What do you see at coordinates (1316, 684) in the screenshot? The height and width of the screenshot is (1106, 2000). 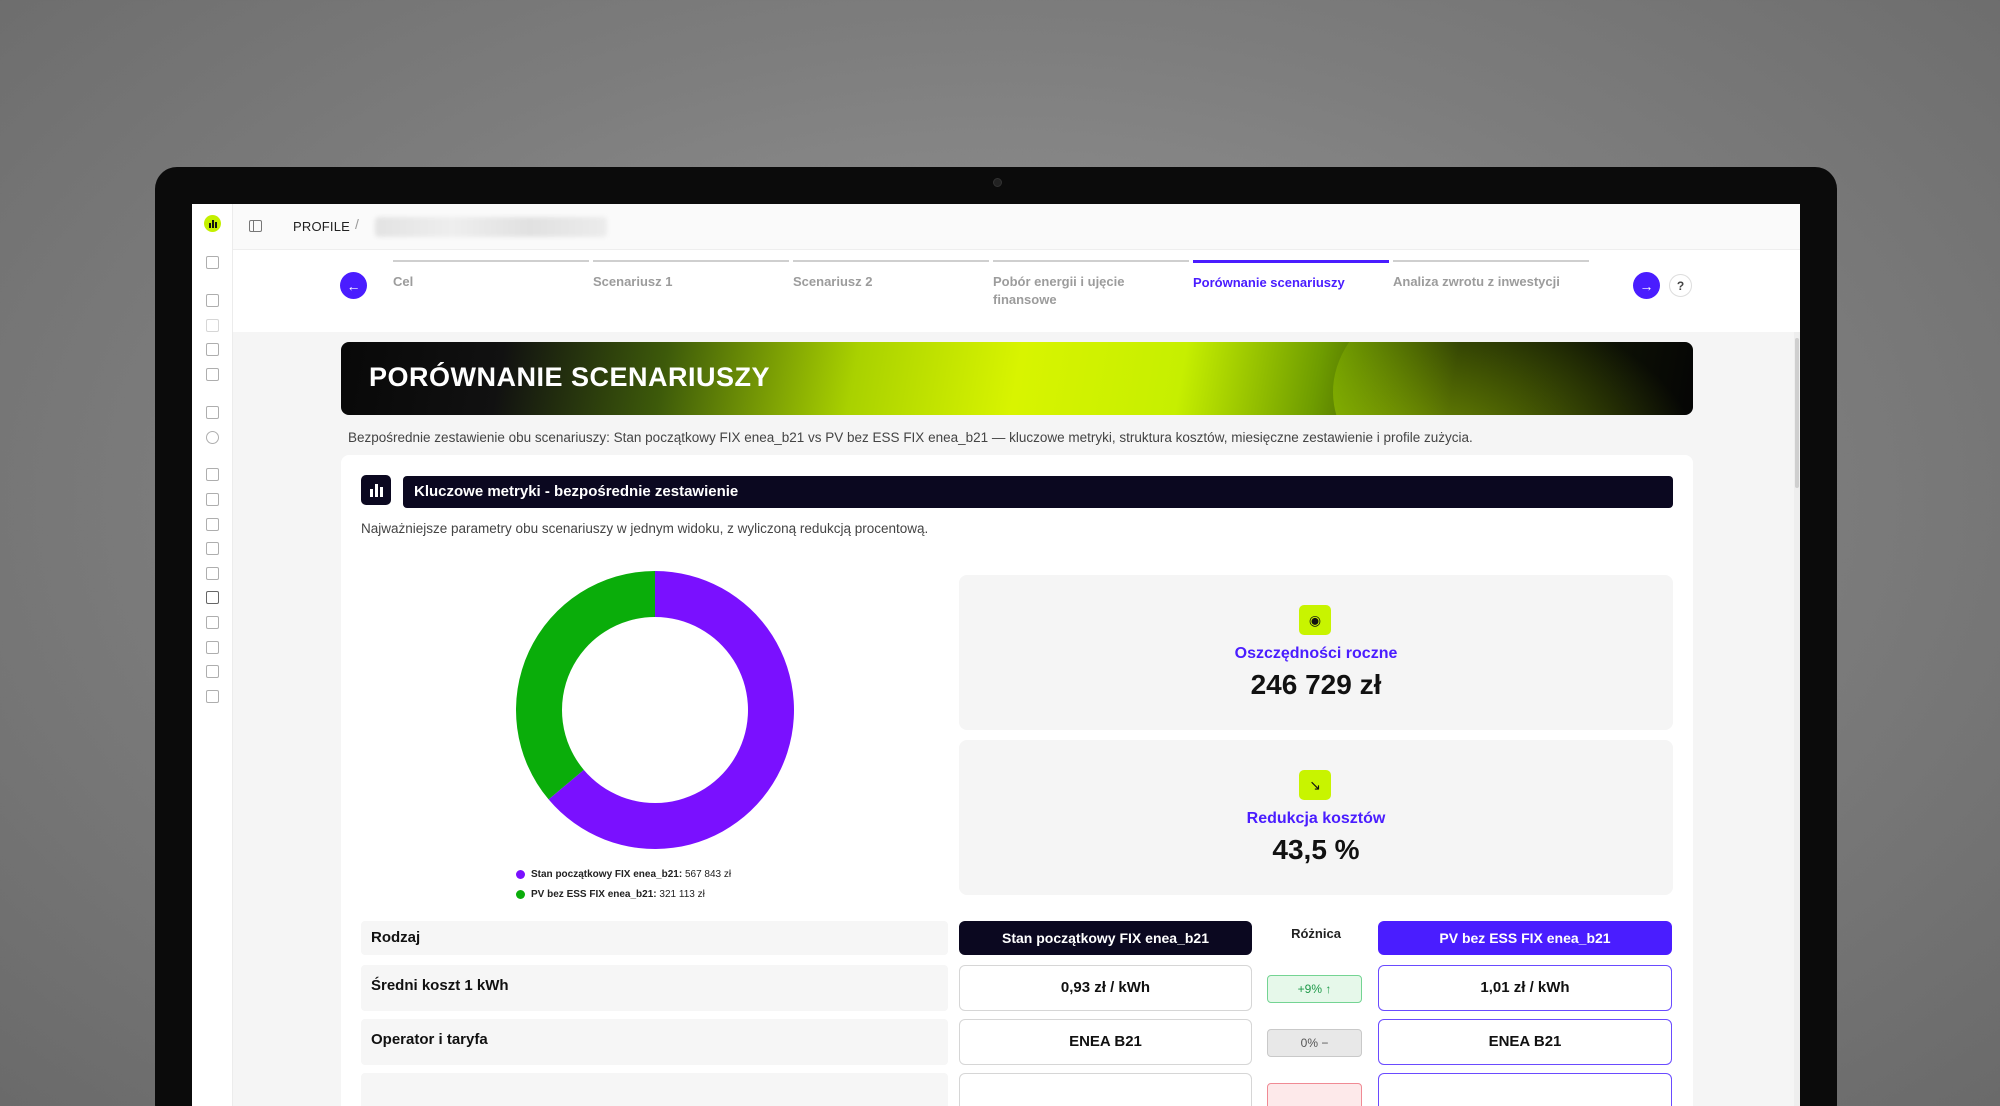 I see `kpi-value: 246 729 zł` at bounding box center [1316, 684].